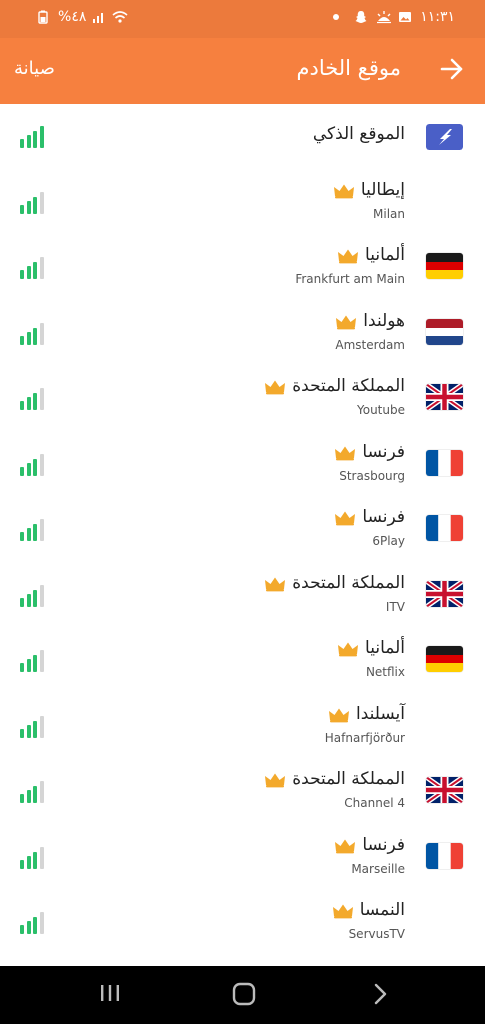 The image size is (485, 1024). Describe the element at coordinates (444, 659) in the screenshot. I see `flag-de-icon` at that location.